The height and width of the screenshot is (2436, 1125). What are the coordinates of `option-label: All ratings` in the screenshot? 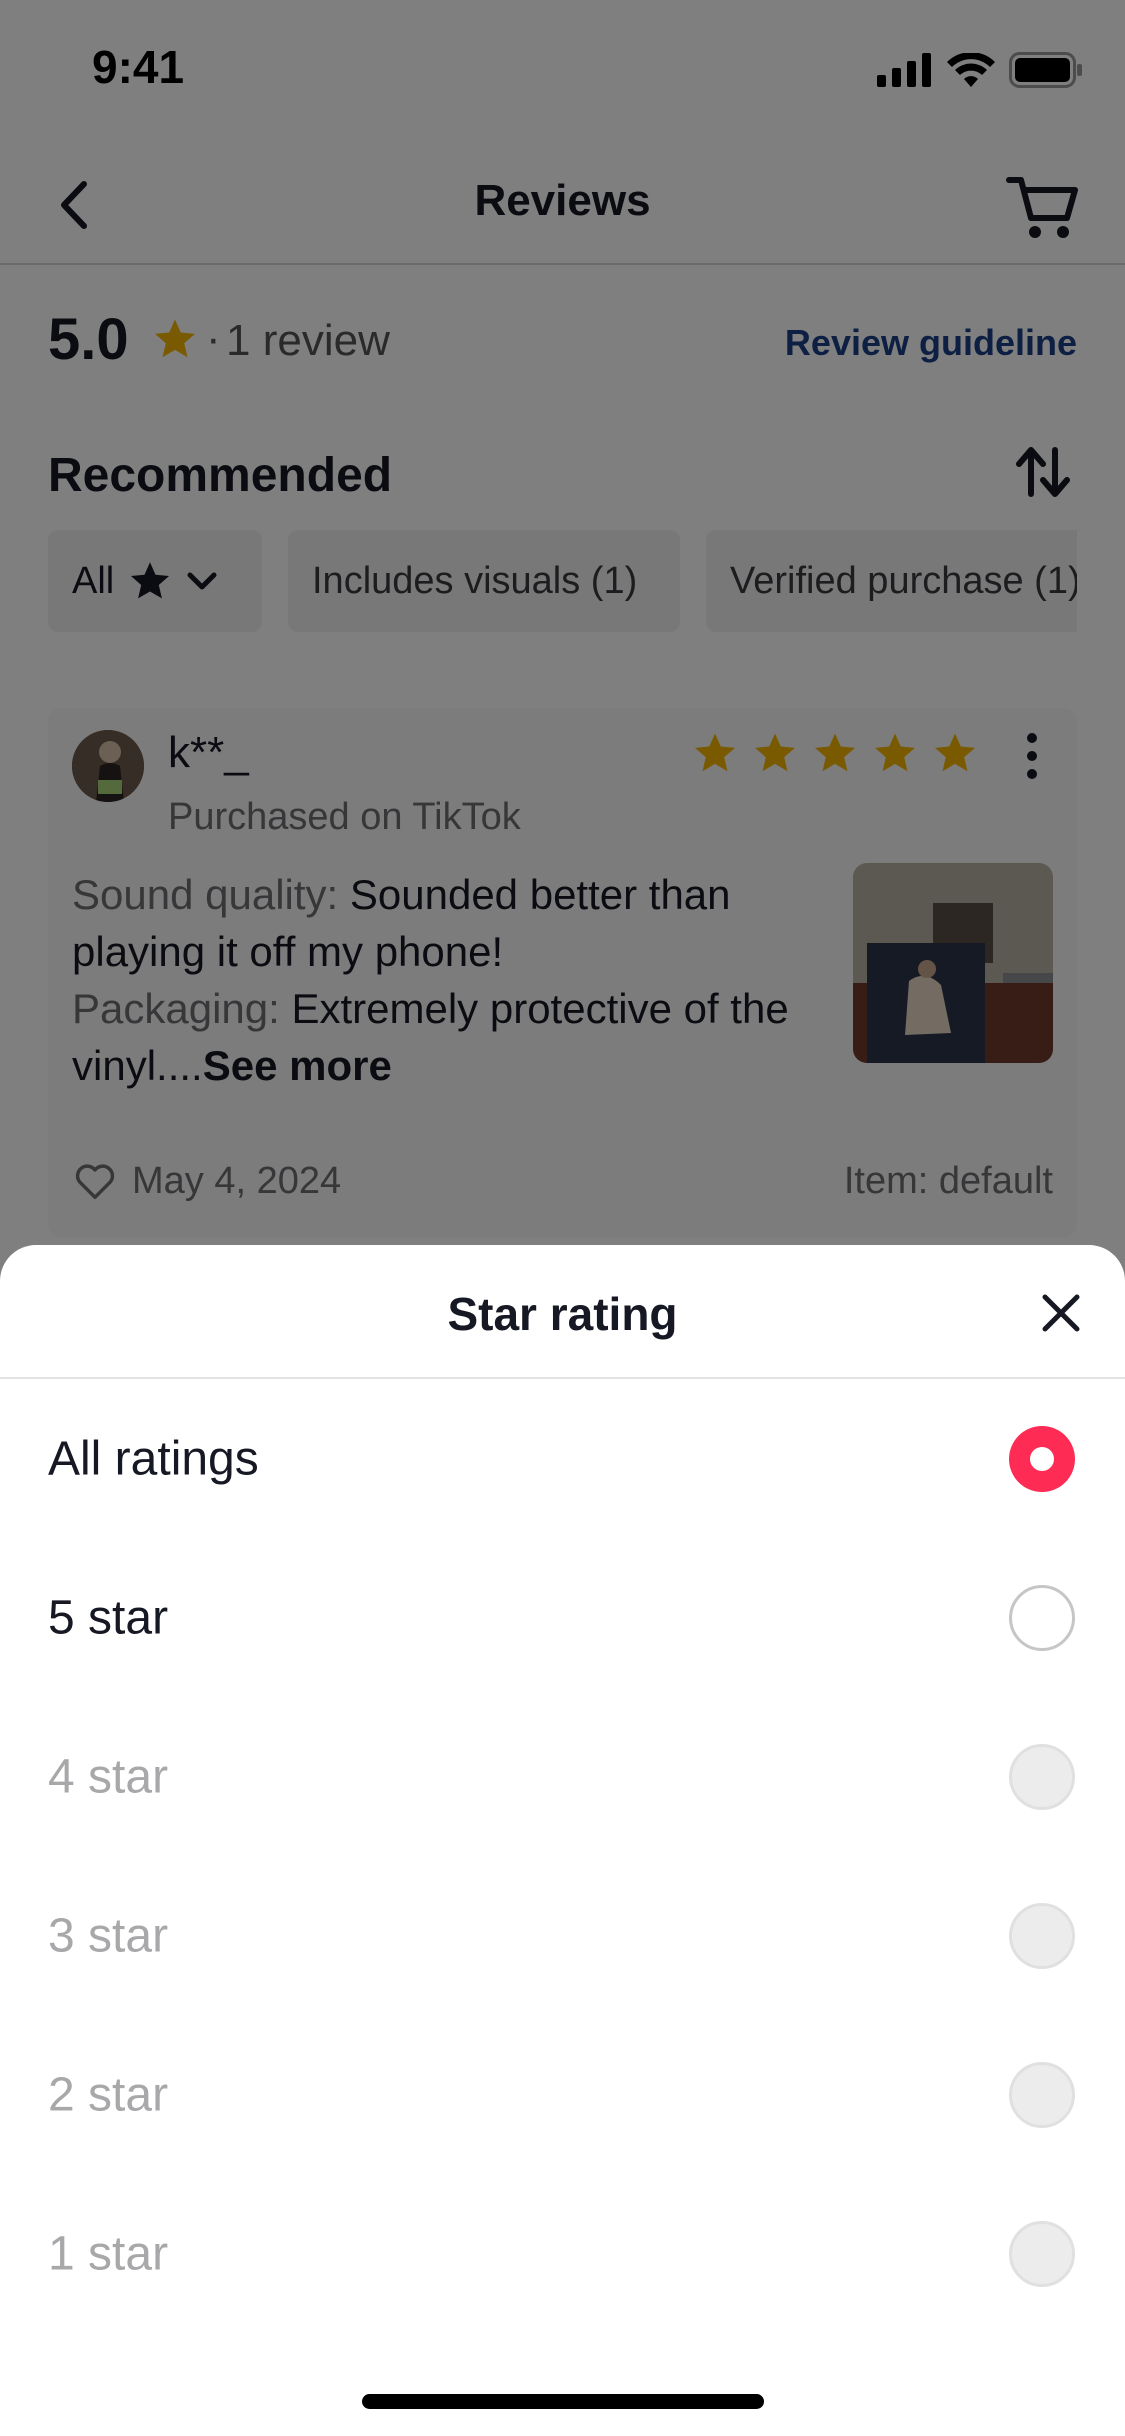 It's located at (153, 1458).